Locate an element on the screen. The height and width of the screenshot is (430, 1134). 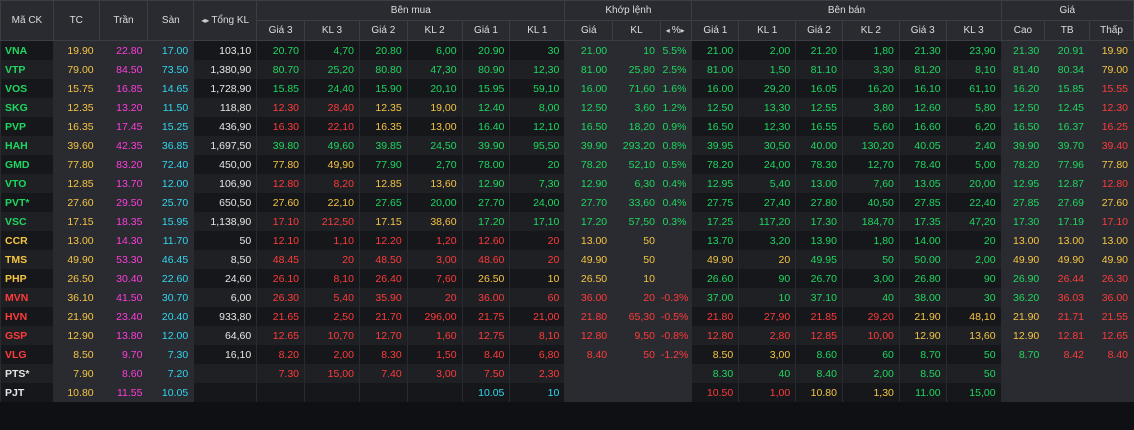
cell-symbol: VOS is located at coordinates (27, 88).